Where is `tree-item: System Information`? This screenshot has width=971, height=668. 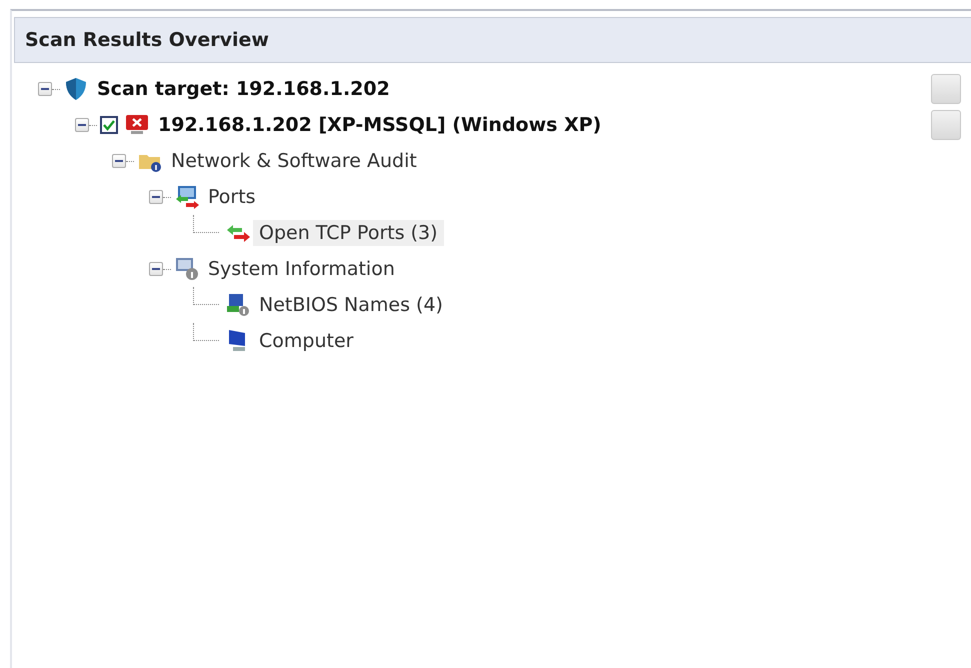
tree-item: System Information is located at coordinates (301, 269).